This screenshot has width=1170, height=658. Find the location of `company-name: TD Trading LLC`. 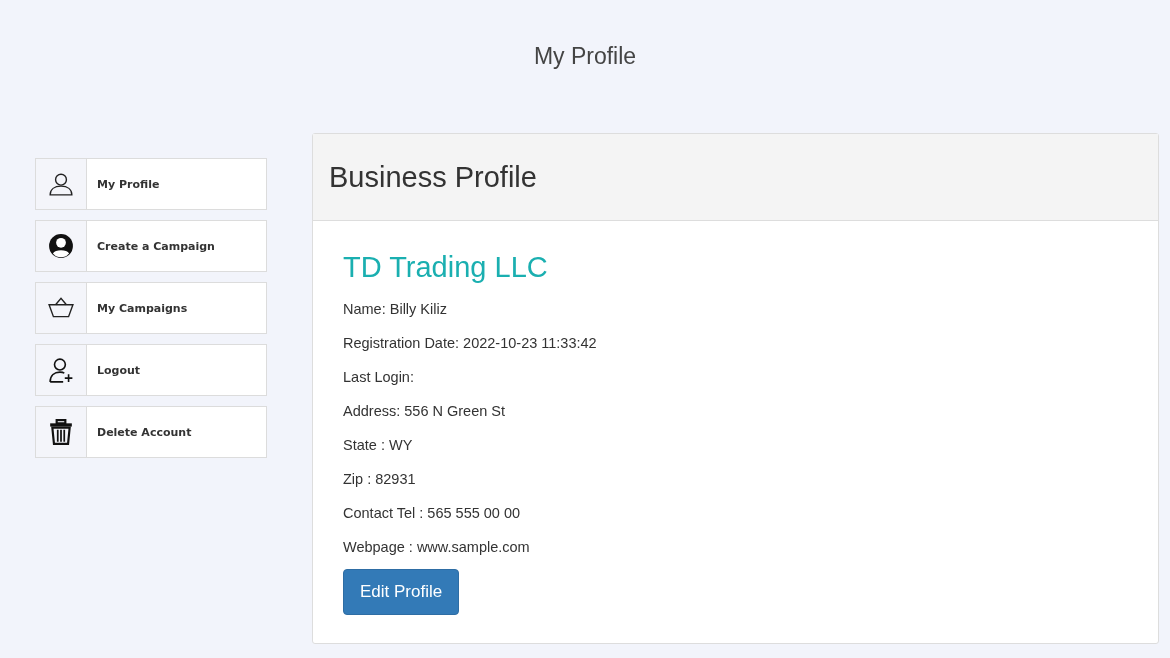

company-name: TD Trading LLC is located at coordinates (445, 267).